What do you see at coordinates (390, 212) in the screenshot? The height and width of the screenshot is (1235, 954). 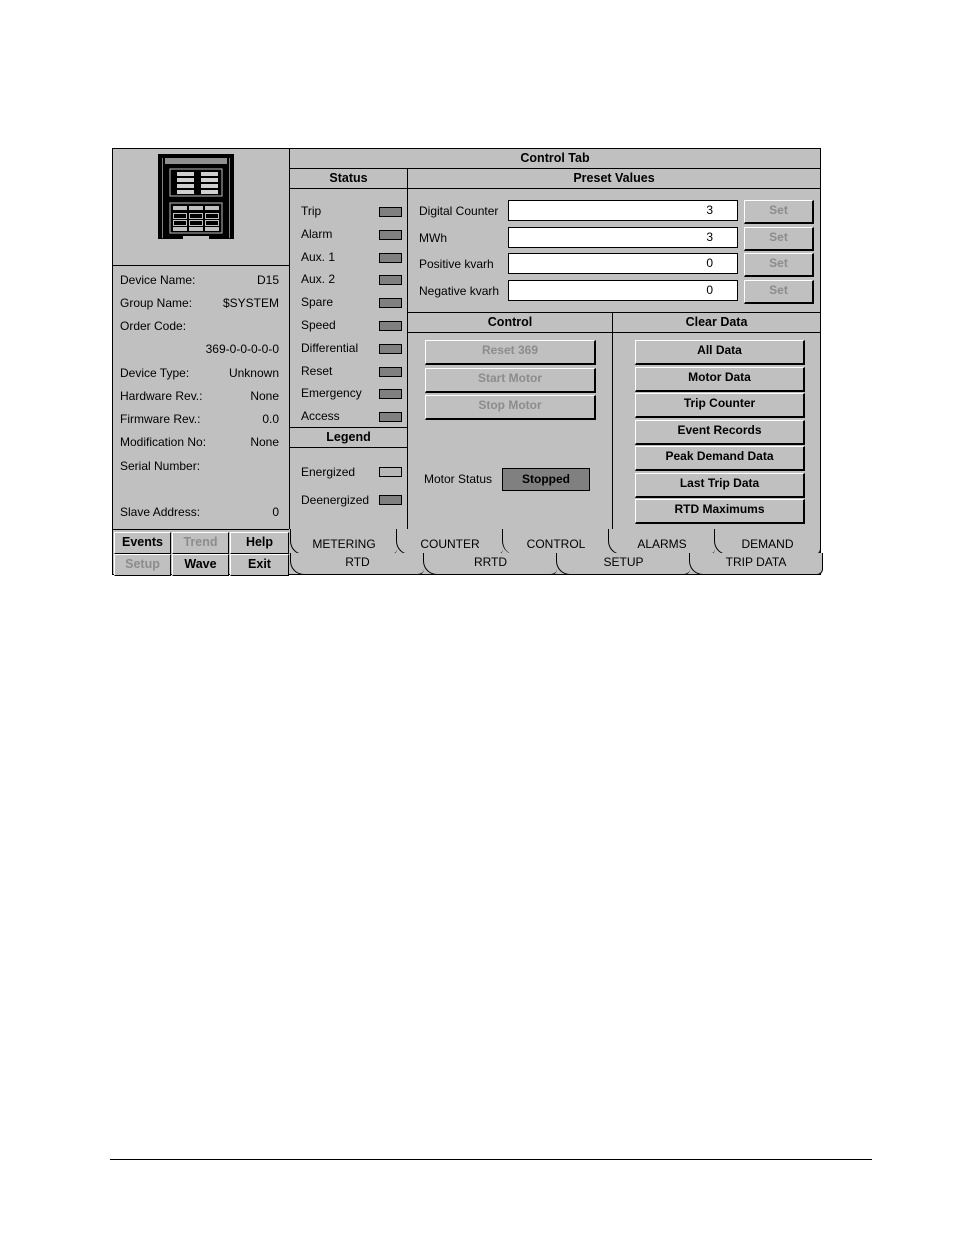 I see `status-led-trip` at bounding box center [390, 212].